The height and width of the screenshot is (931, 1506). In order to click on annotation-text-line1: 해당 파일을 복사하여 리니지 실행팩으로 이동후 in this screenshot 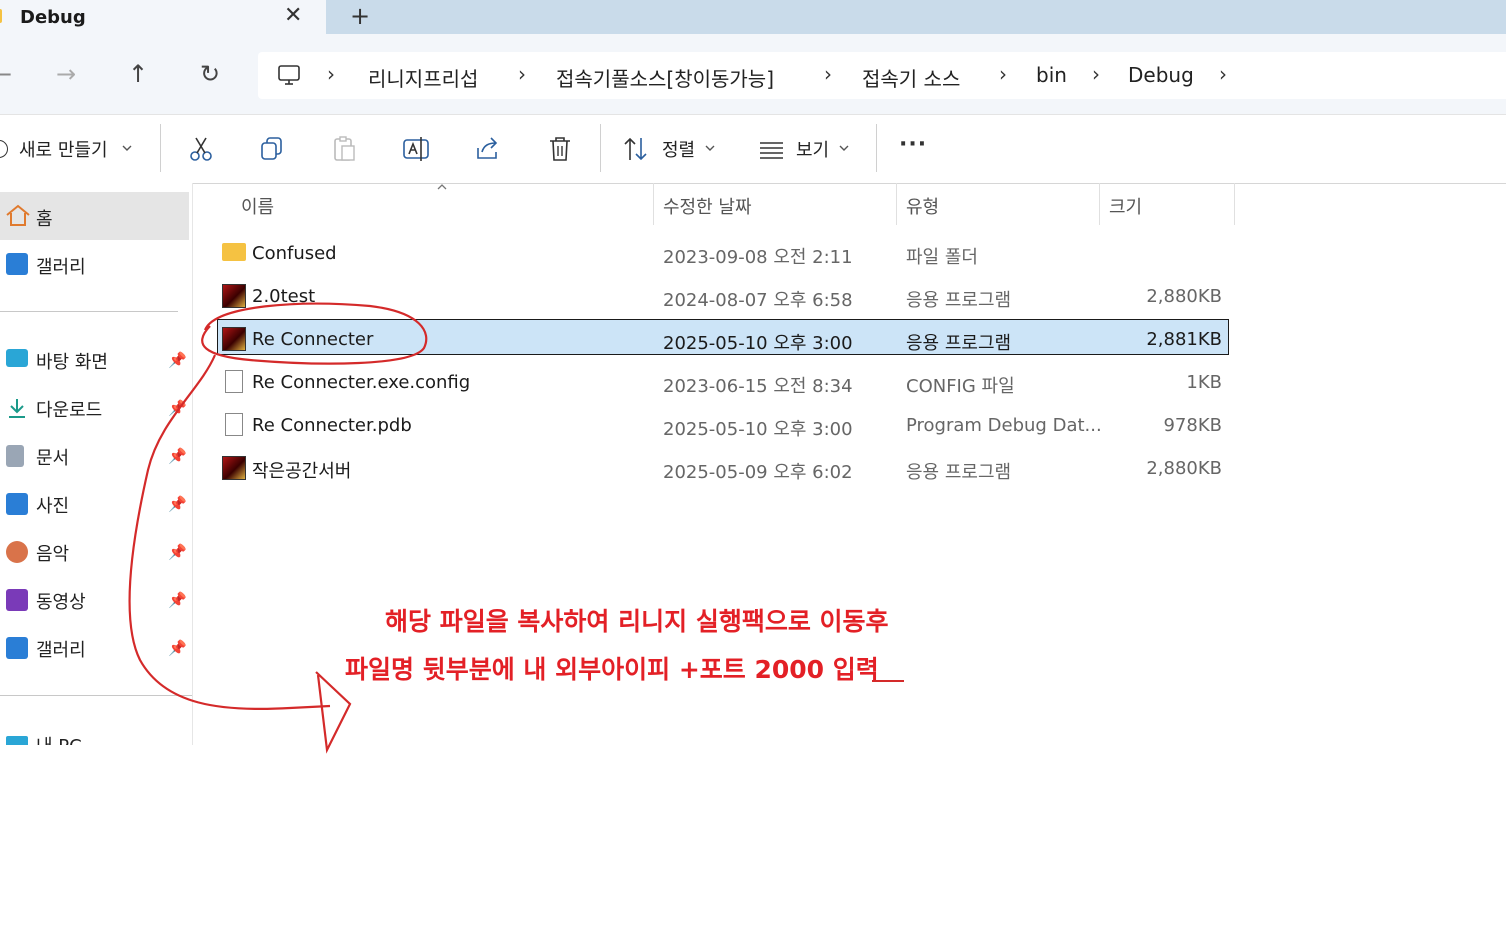, I will do `click(637, 621)`.